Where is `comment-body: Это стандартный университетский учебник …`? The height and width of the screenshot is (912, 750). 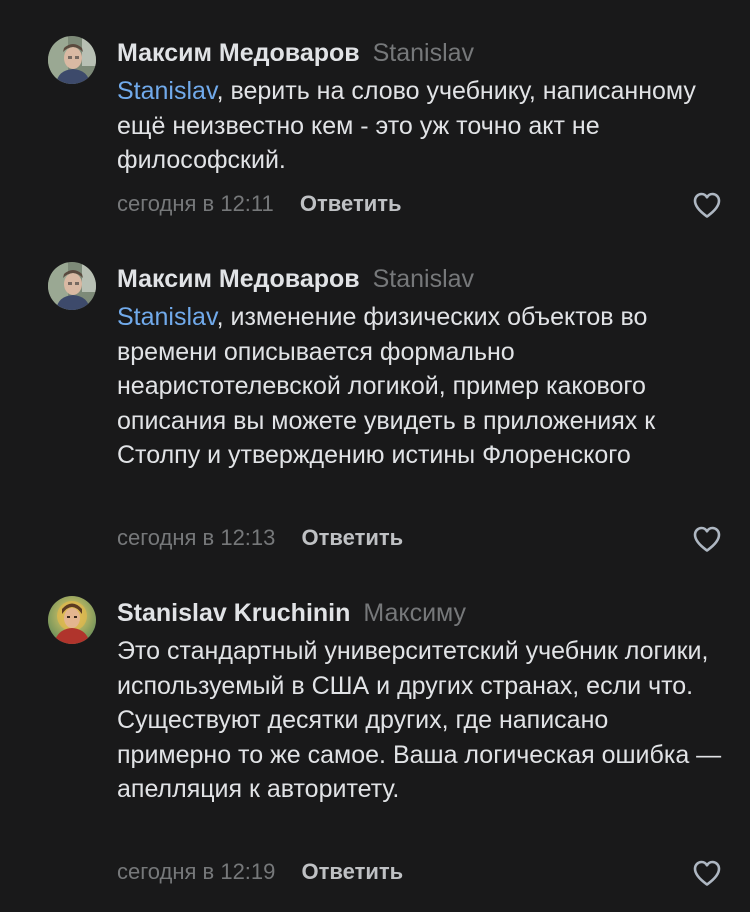
comment-body: Это стандартный университетский учебник … is located at coordinates (419, 720).